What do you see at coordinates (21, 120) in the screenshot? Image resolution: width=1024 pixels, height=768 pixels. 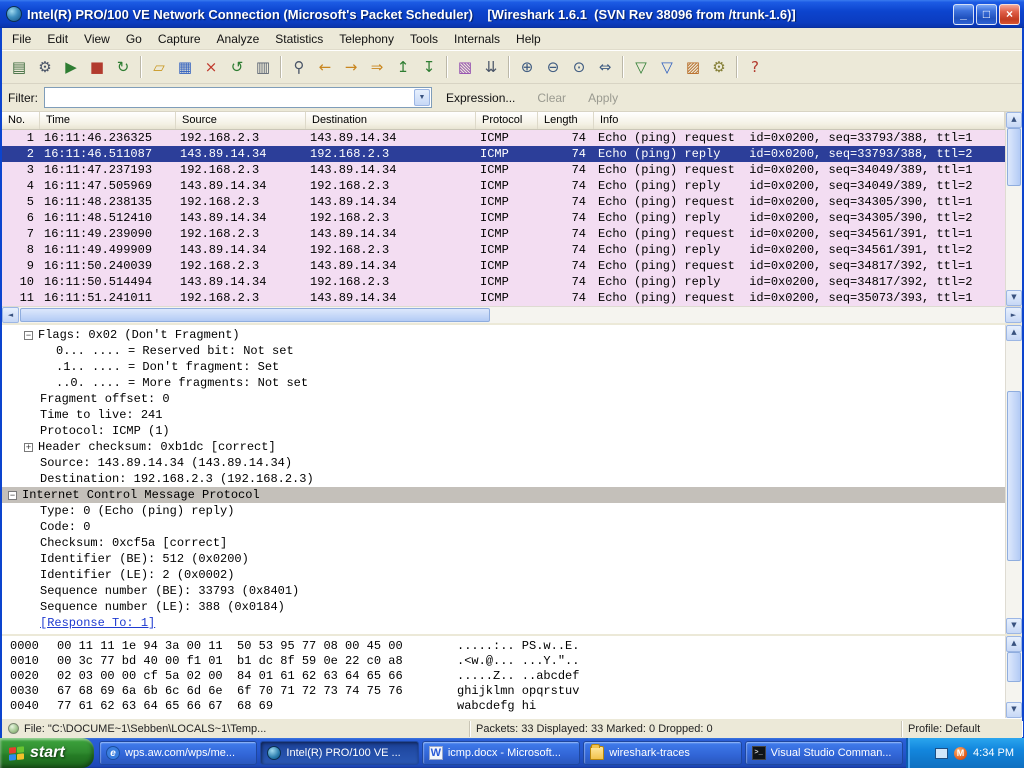 I see `column-header-no: No.` at bounding box center [21, 120].